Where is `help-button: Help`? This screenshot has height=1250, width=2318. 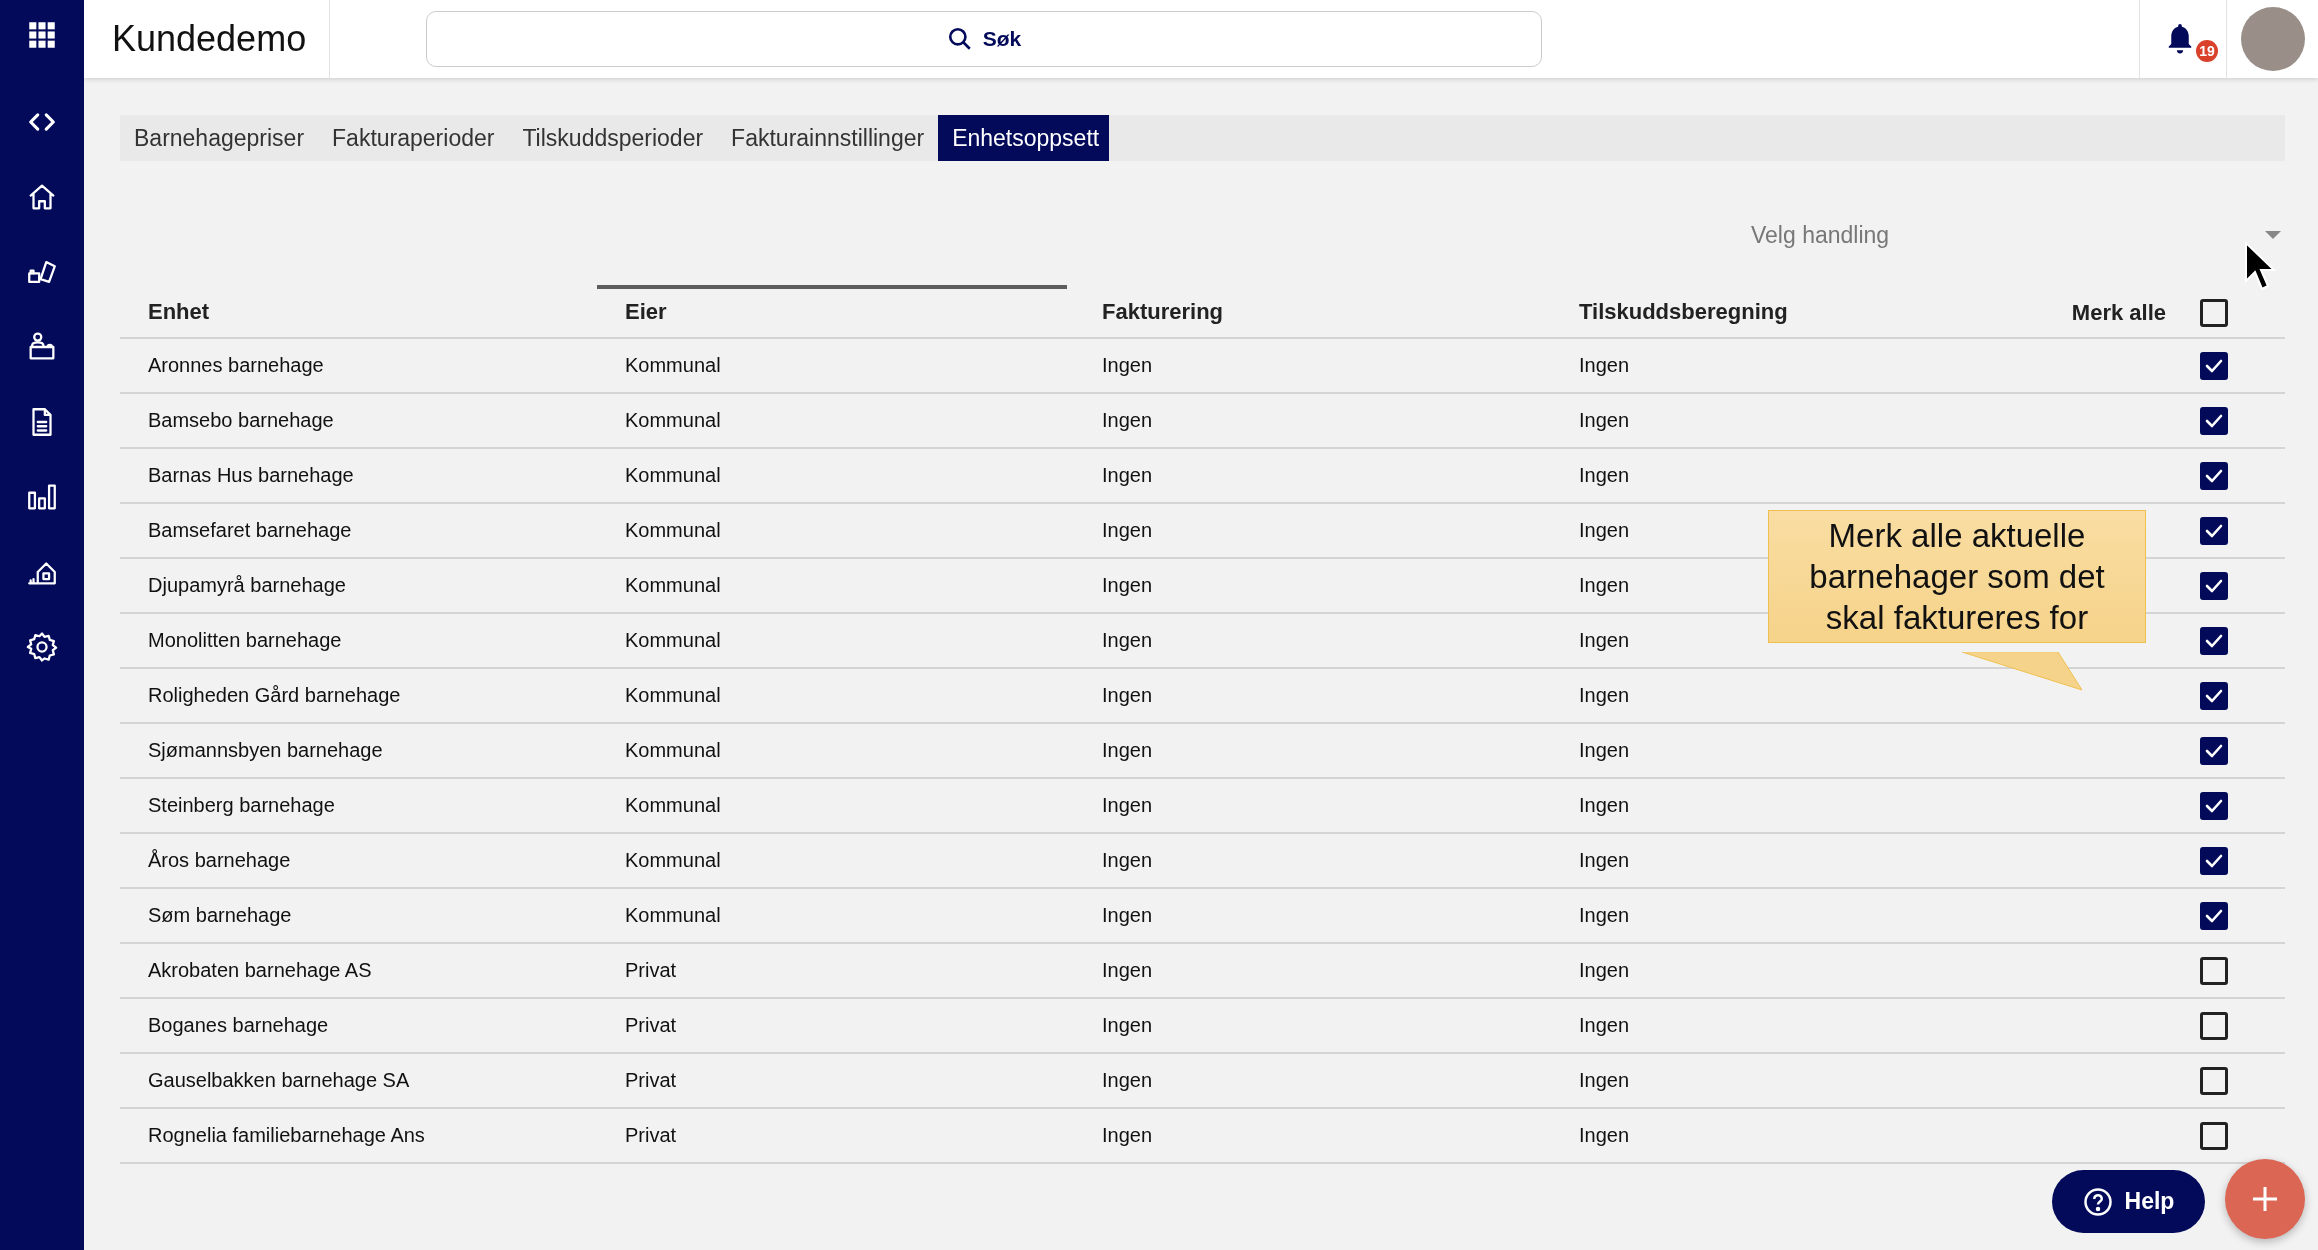
help-button: Help is located at coordinates (2128, 1201).